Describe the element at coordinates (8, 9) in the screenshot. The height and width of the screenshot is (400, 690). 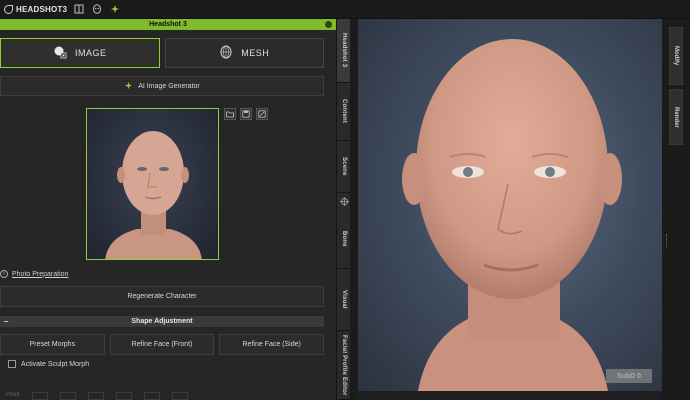
I see `logo-mark-icon` at that location.